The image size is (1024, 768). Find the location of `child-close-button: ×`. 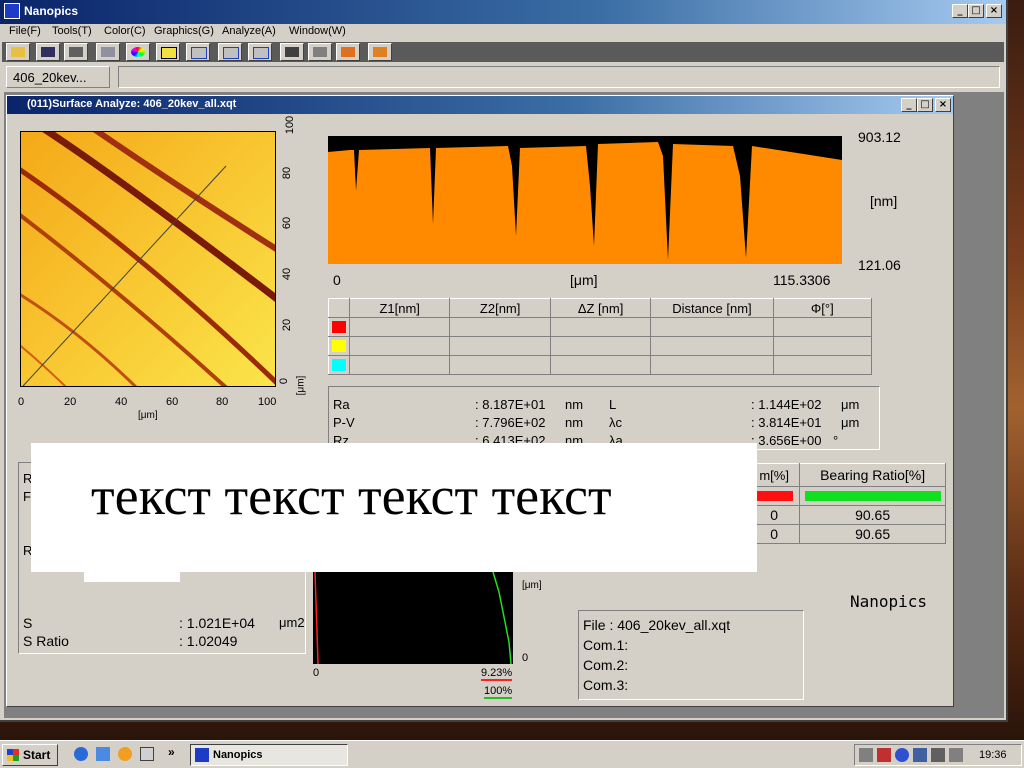

child-close-button: × is located at coordinates (943, 105).